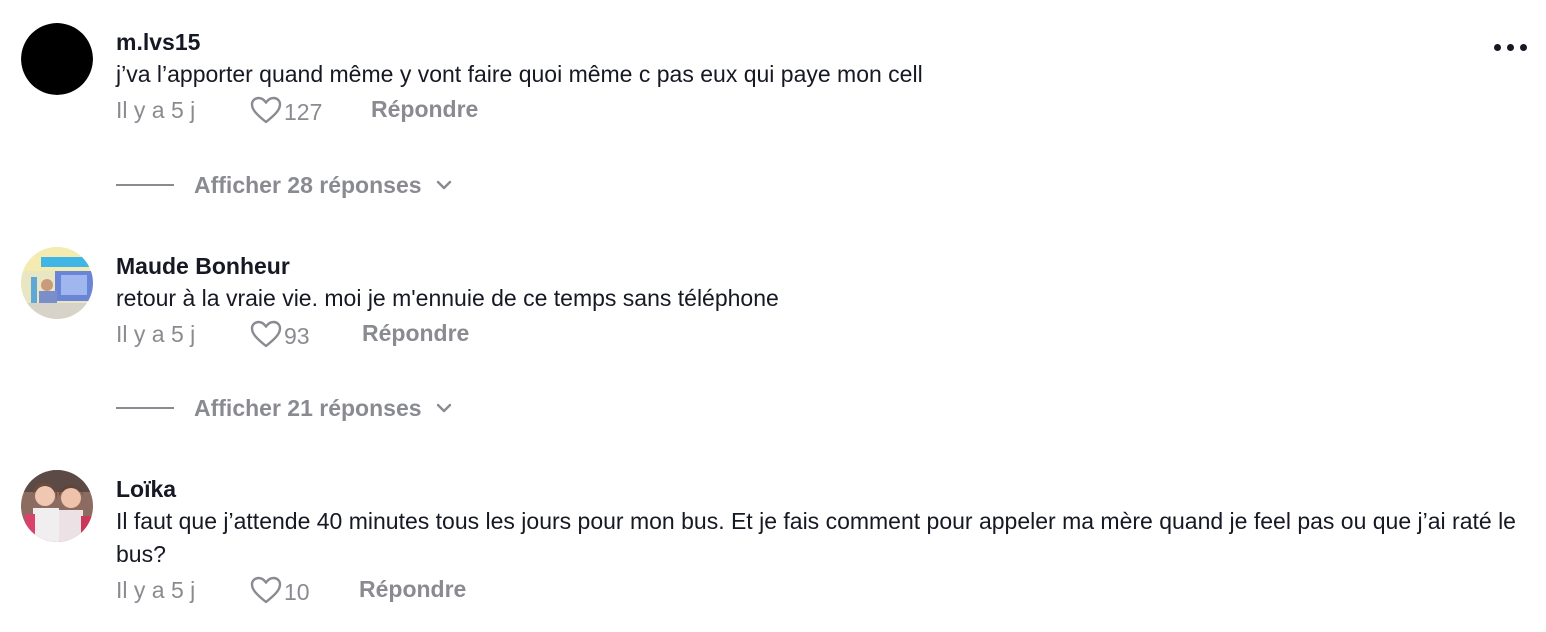 The width and height of the screenshot is (1546, 632). I want to click on show-replies-label: Afficher 21 réponses, so click(308, 407).